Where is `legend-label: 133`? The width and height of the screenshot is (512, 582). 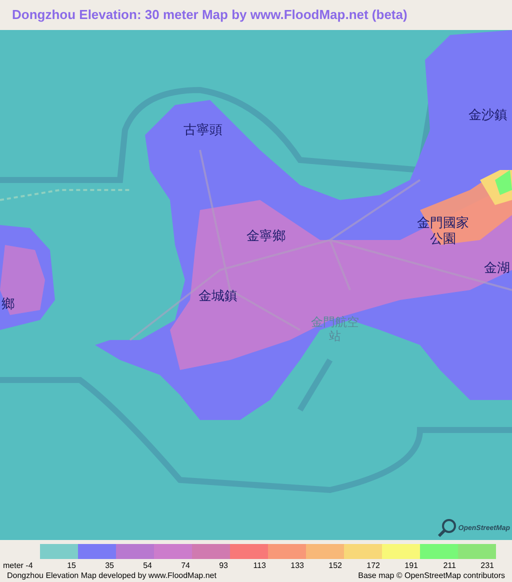 legend-label: 133 is located at coordinates (297, 566).